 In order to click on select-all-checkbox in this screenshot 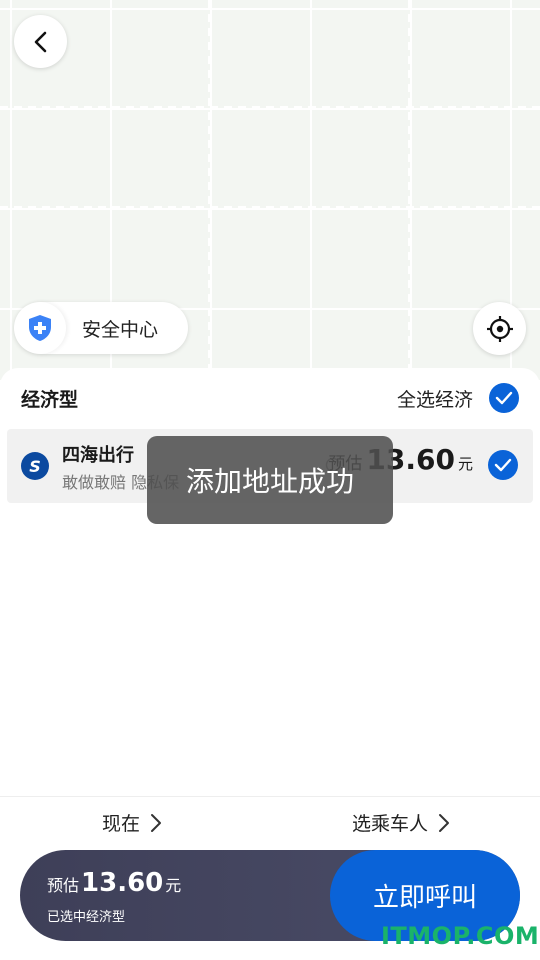, I will do `click(504, 398)`.